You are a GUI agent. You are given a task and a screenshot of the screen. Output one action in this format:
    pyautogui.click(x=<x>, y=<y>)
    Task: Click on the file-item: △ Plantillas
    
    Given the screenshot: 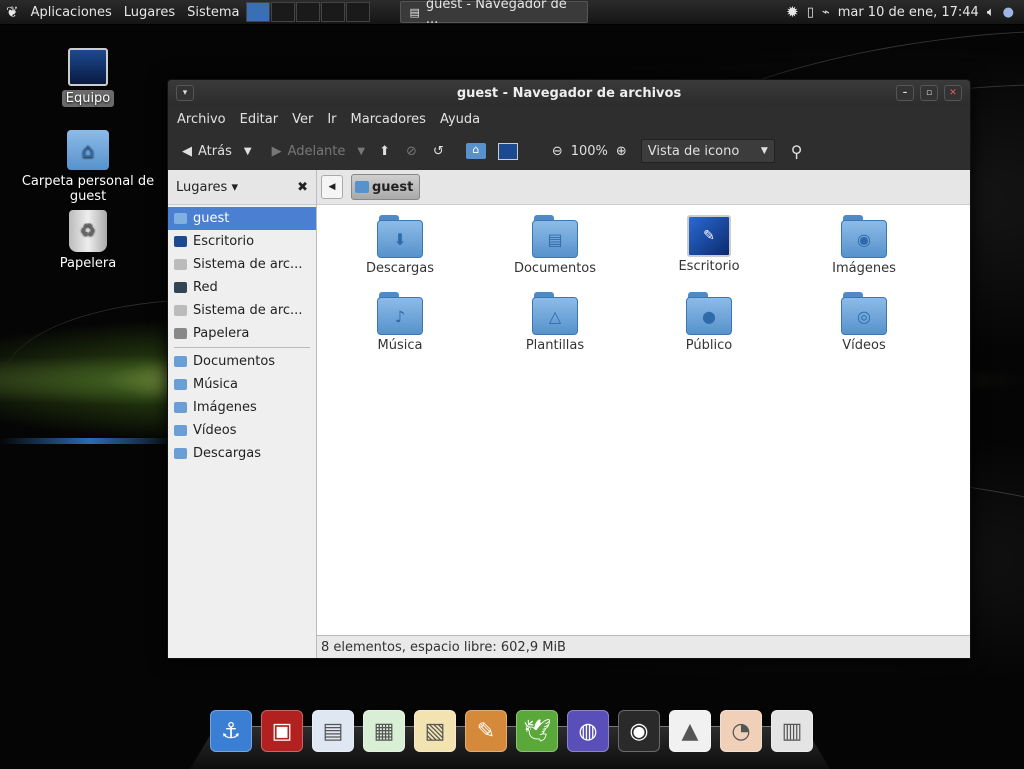 What is the action you would take?
    pyautogui.click(x=555, y=322)
    